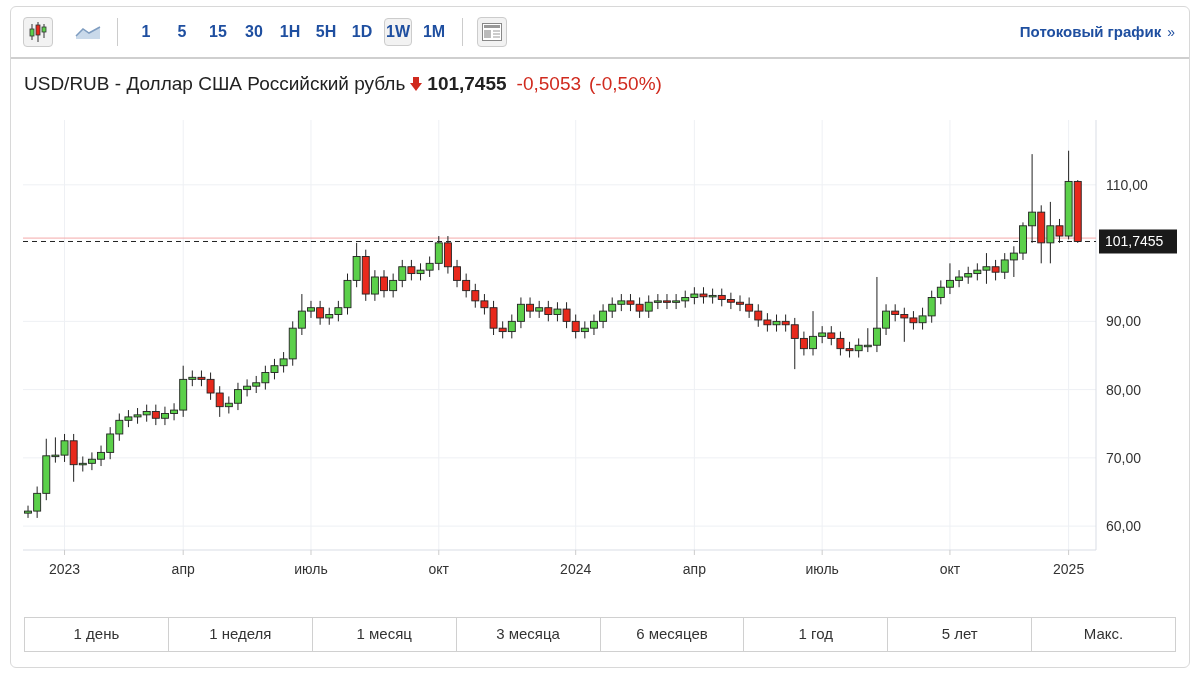 The image size is (1200, 678). Describe the element at coordinates (96, 634) in the screenshot. I see `time-range-button: 1 день` at that location.